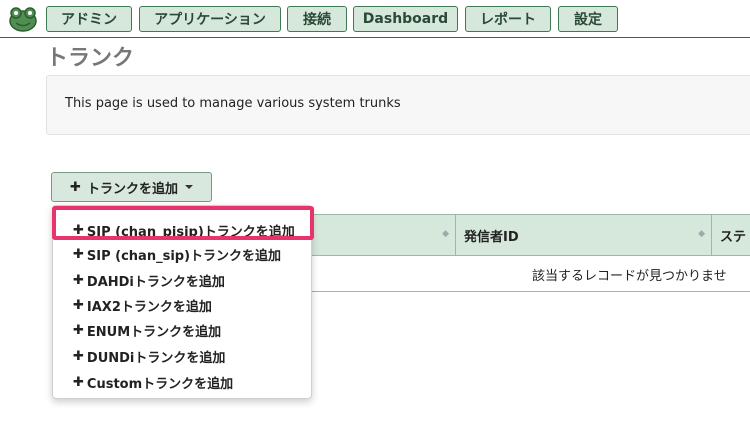  I want to click on menu-item-custom: ✚ Customトランクを追加, so click(182, 382).